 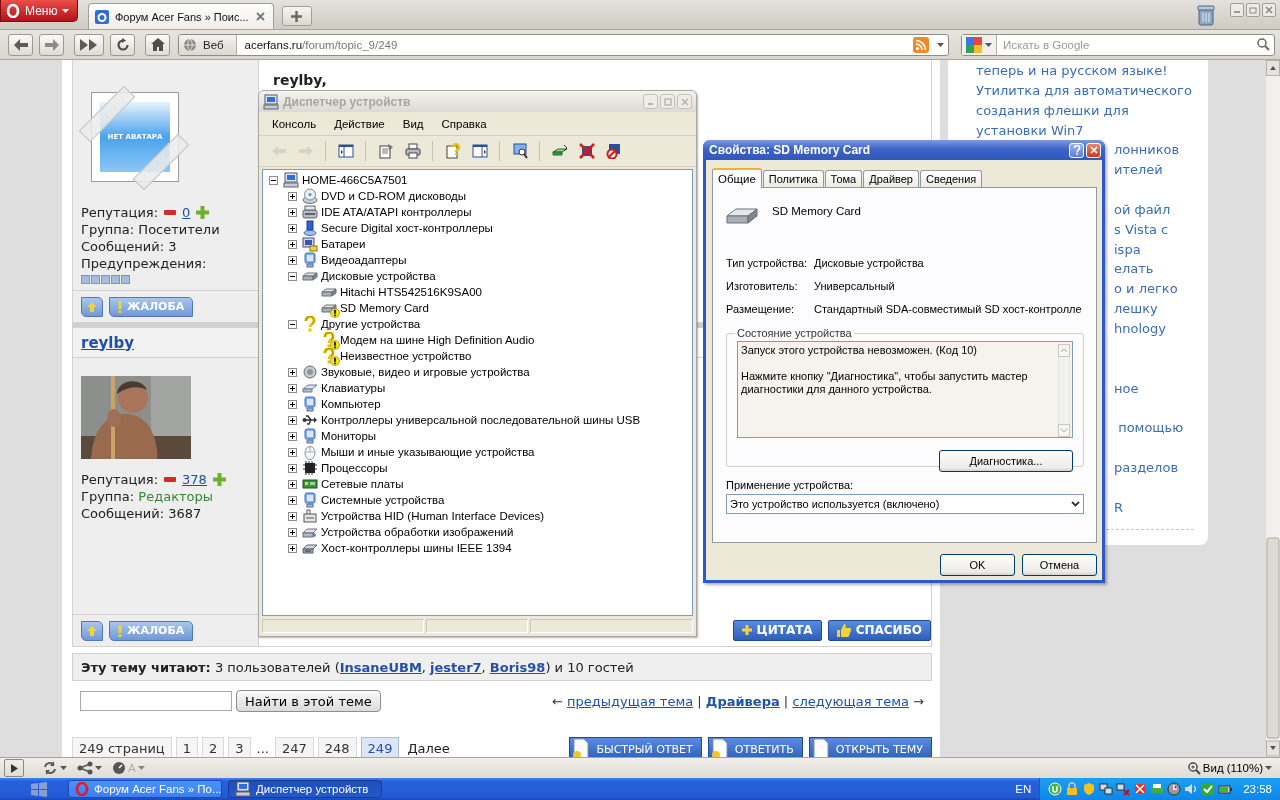 I want to click on reply-button: ОТВЕТИТЬ, so click(x=755, y=747).